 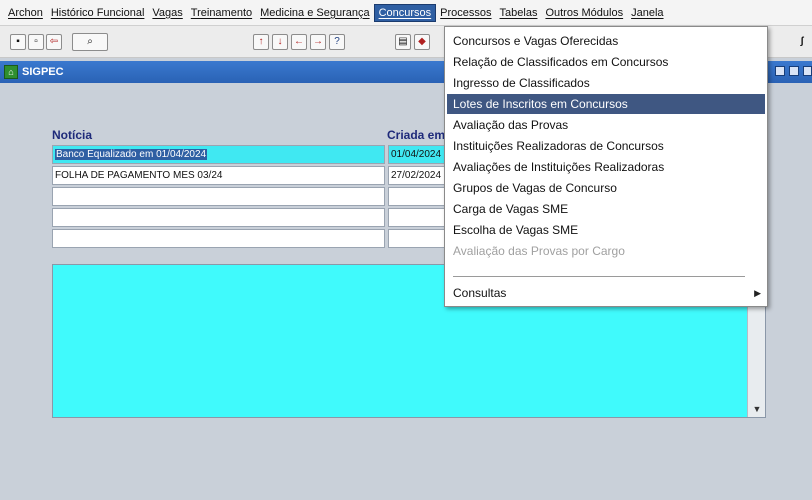 What do you see at coordinates (465, 13) in the screenshot?
I see `menu-processos: Processos` at bounding box center [465, 13].